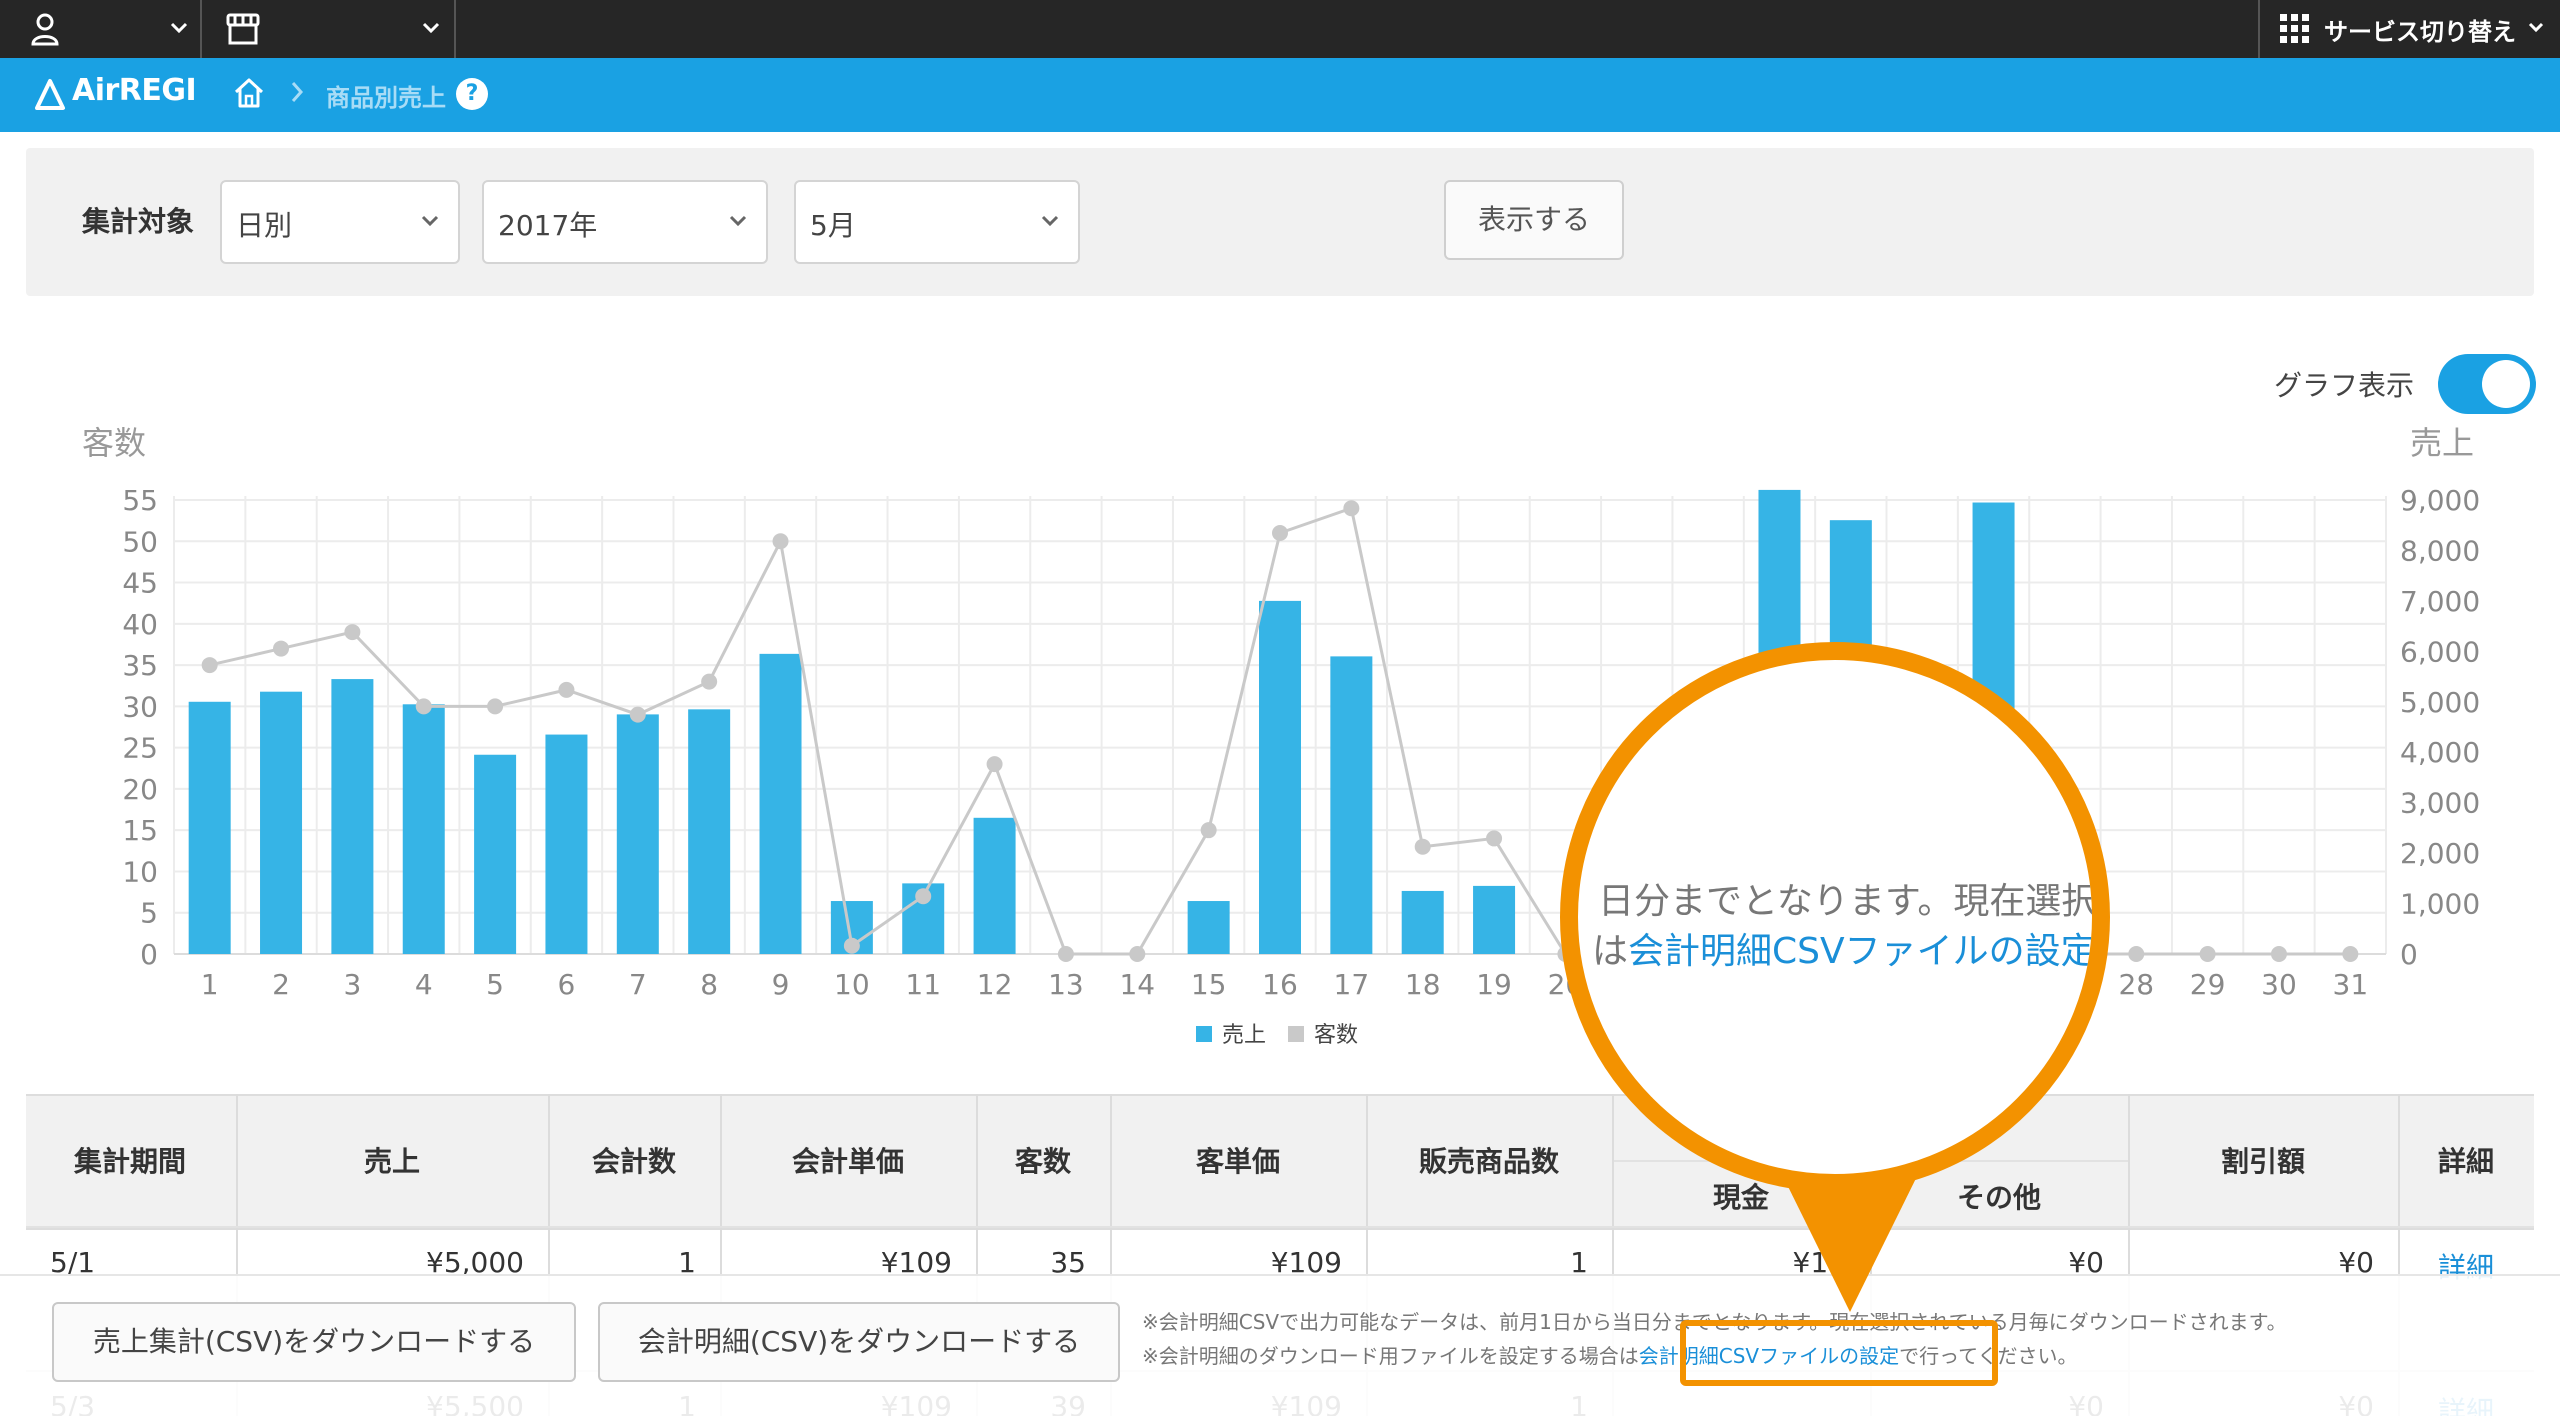 This screenshot has width=2560, height=1416. What do you see at coordinates (140, 500) in the screenshot?
I see `left-tick-label: 55` at bounding box center [140, 500].